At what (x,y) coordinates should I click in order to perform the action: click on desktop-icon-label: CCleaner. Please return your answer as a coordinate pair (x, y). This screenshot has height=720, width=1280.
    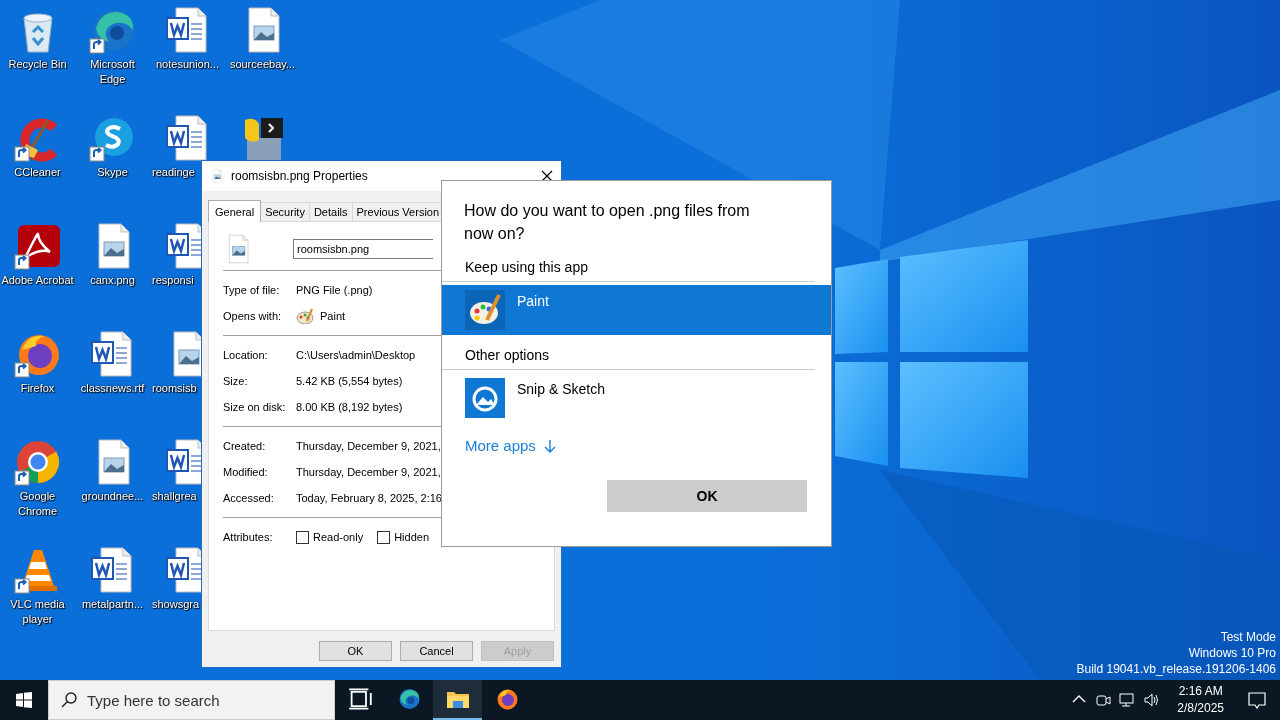
    Looking at the image, I should click on (37, 172).